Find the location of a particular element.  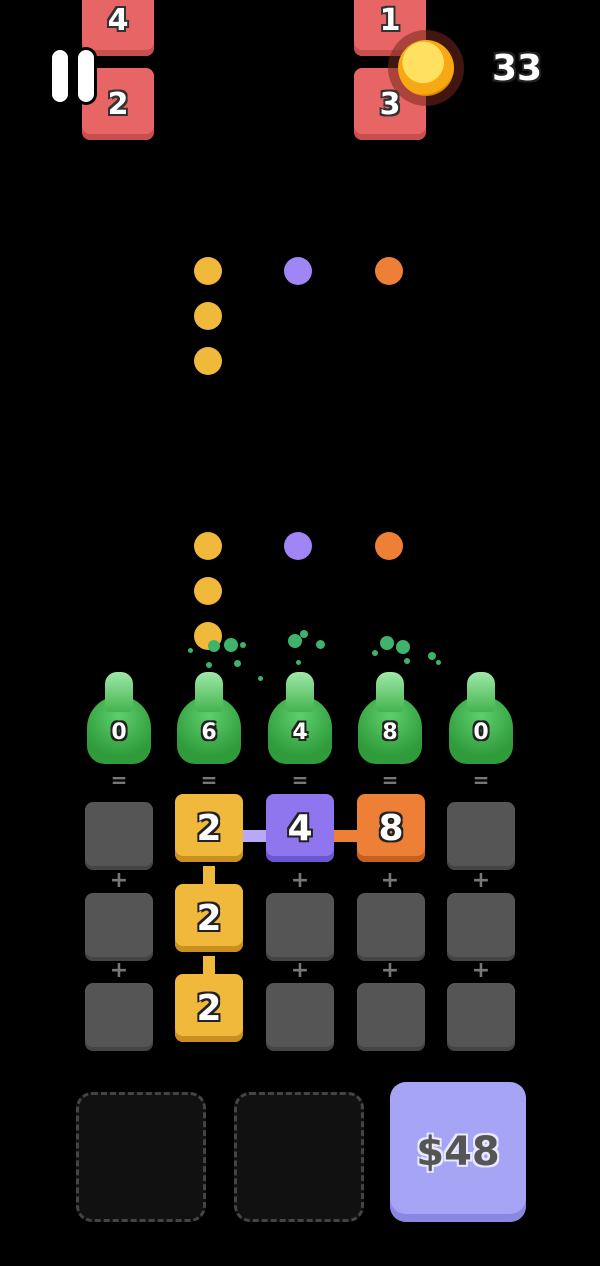

shooter-cannon: 6 is located at coordinates (209, 720).